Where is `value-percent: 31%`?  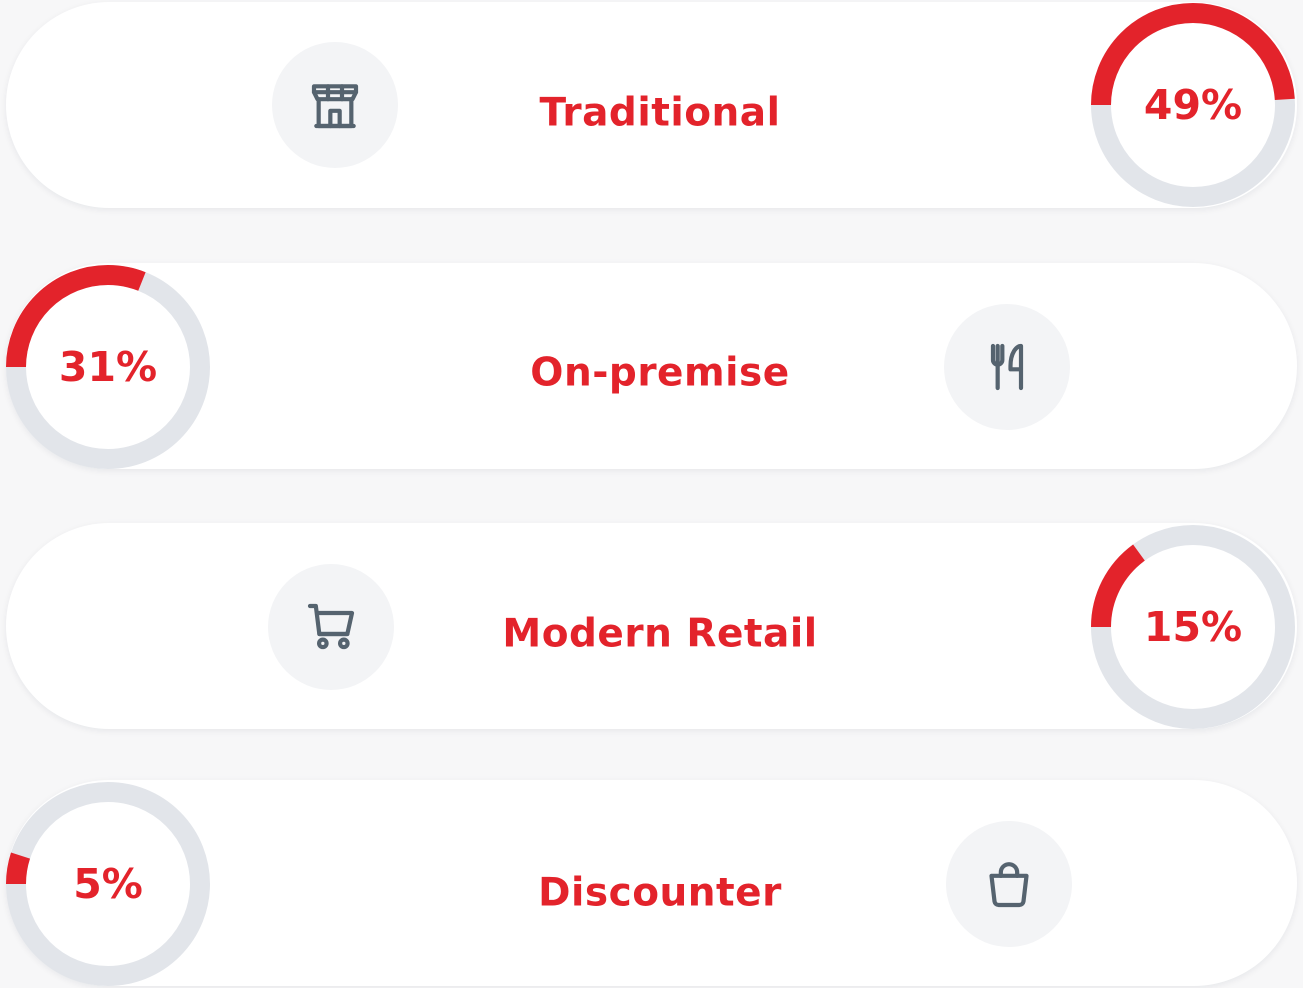 value-percent: 31% is located at coordinates (108, 367).